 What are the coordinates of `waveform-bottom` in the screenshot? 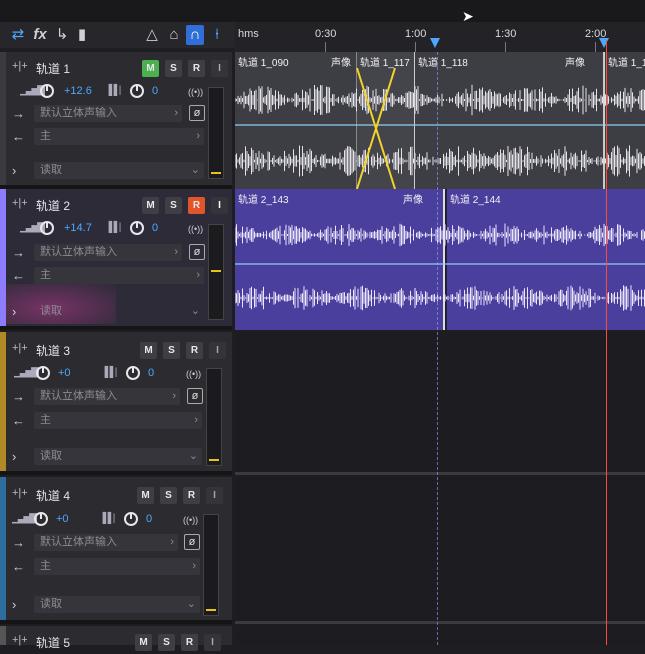 It's located at (440, 161).